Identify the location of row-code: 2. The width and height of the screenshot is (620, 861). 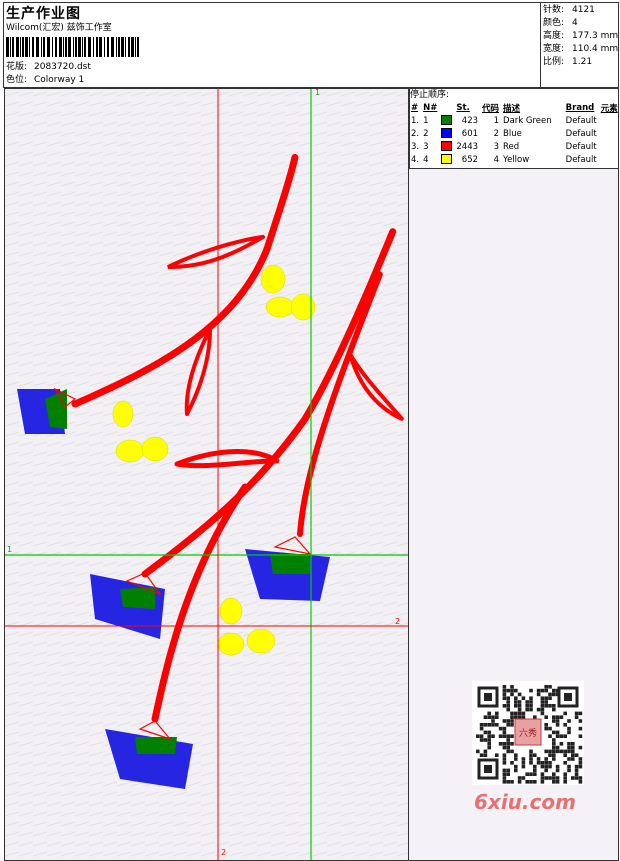
(496, 133).